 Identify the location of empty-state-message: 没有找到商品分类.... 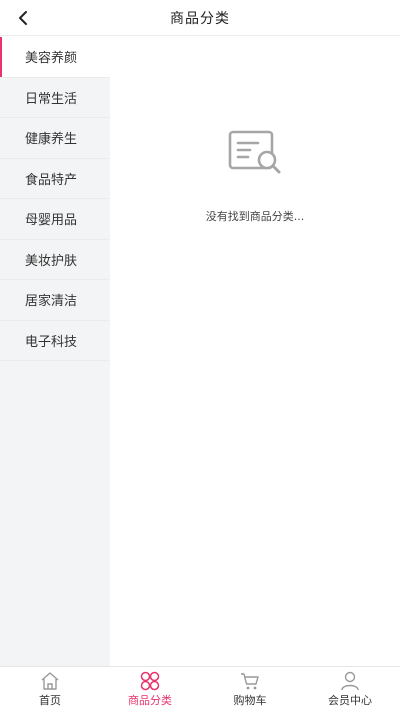
(255, 216).